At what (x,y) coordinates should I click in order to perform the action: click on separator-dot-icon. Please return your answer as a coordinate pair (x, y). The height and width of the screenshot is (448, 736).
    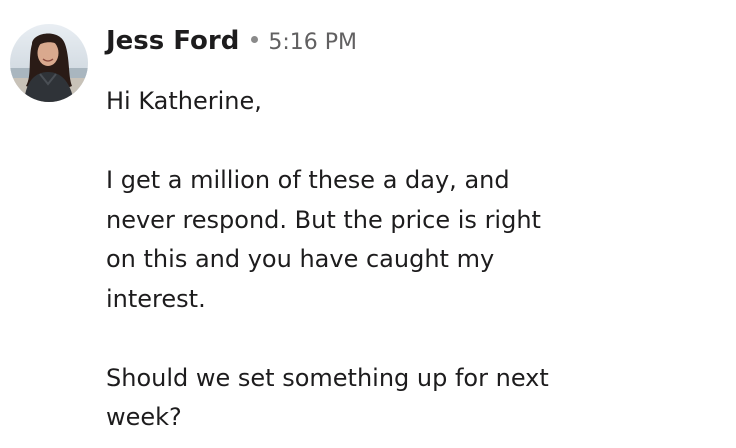
    Looking at the image, I should click on (255, 39).